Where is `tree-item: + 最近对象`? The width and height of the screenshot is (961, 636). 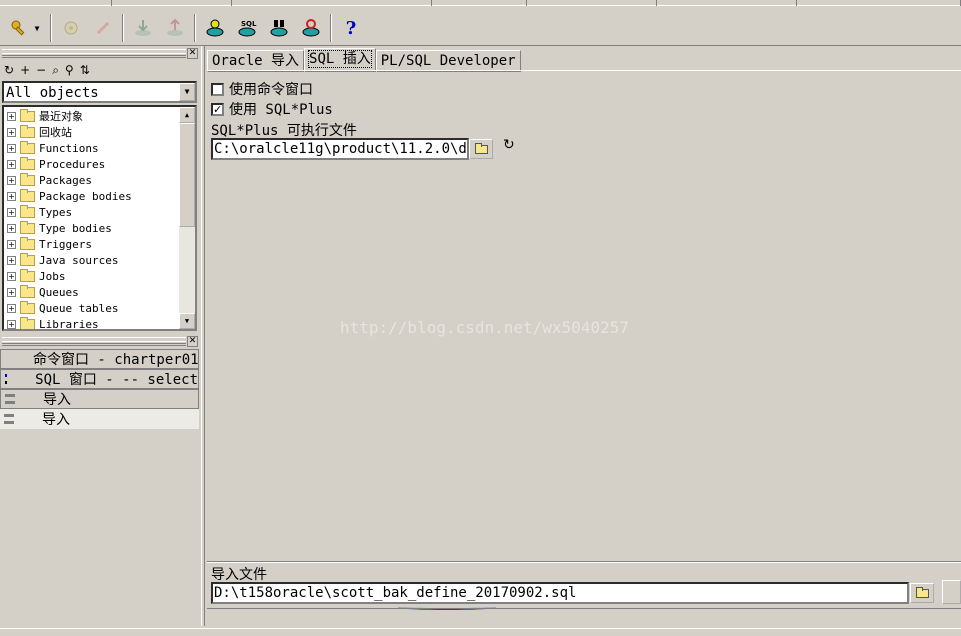 tree-item: + 最近对象 is located at coordinates (45, 116).